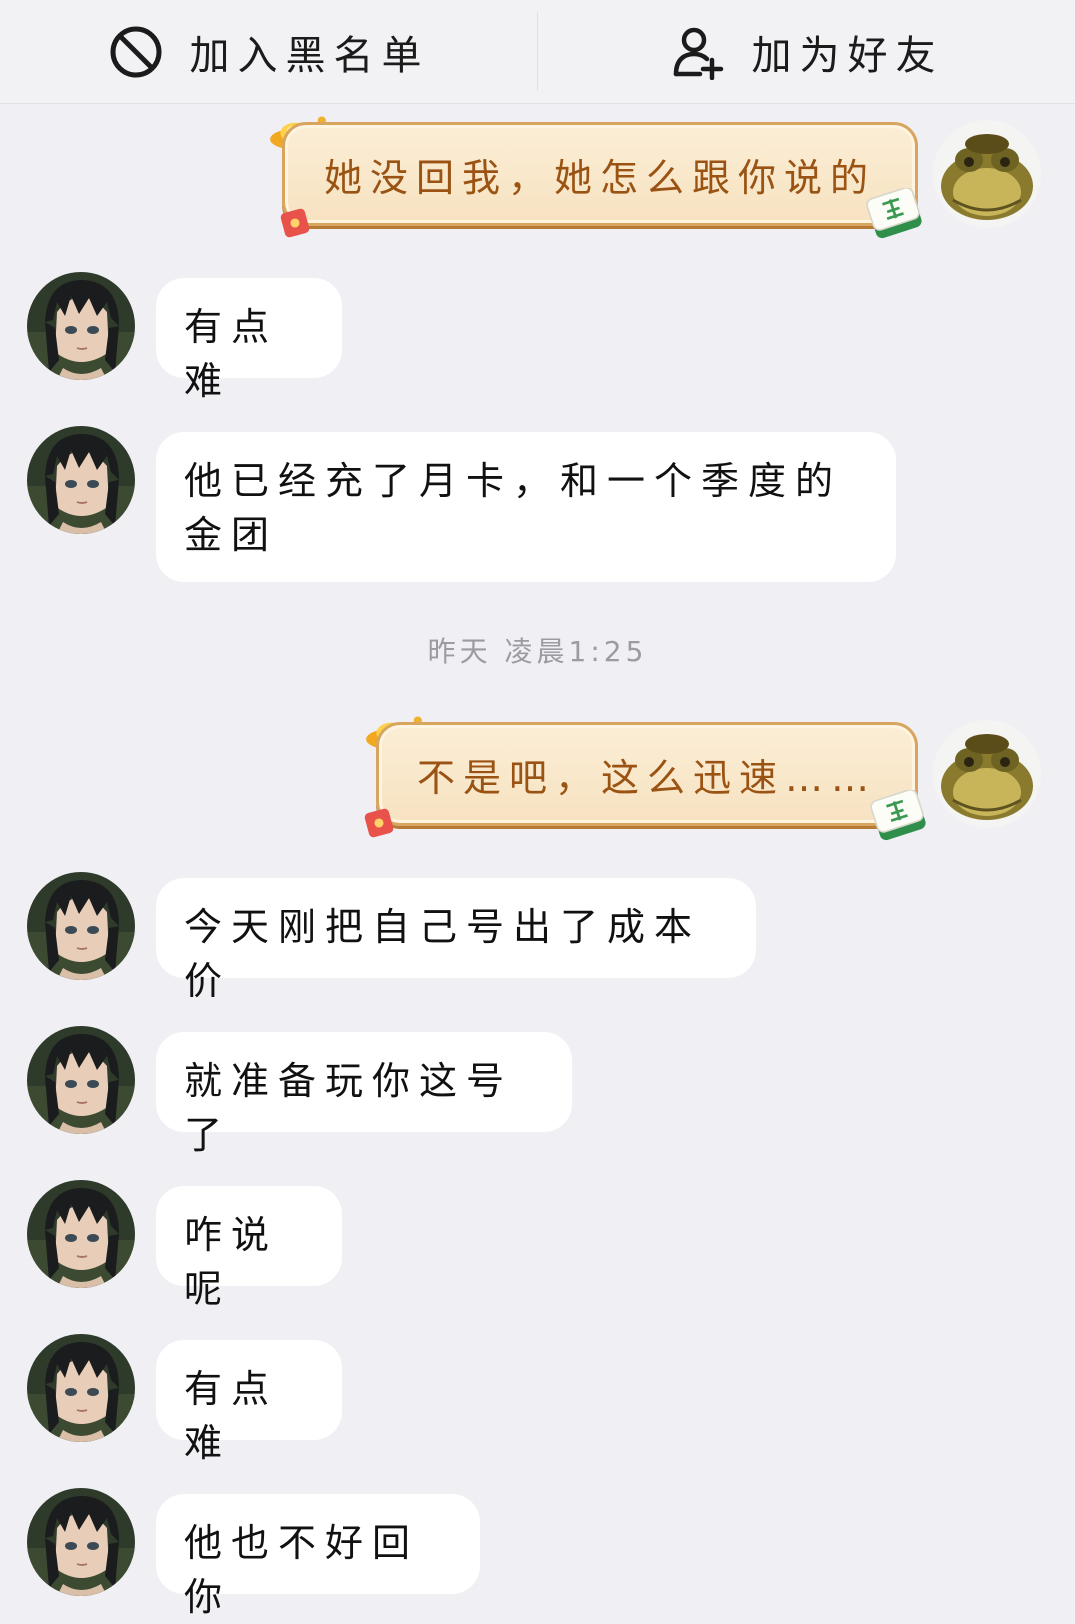 Image resolution: width=1075 pixels, height=1624 pixels. Describe the element at coordinates (599, 177) in the screenshot. I see `message-text: 她没回我，她怎么跟你说的` at that location.